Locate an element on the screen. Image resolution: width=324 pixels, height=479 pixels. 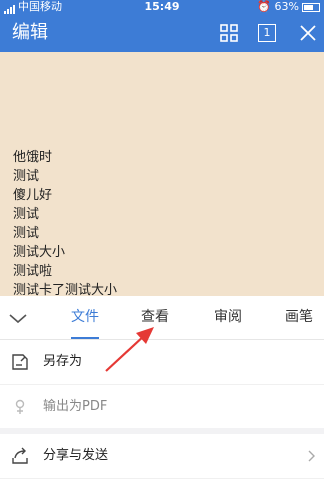
battery-percent: 63% is located at coordinates (286, 6).